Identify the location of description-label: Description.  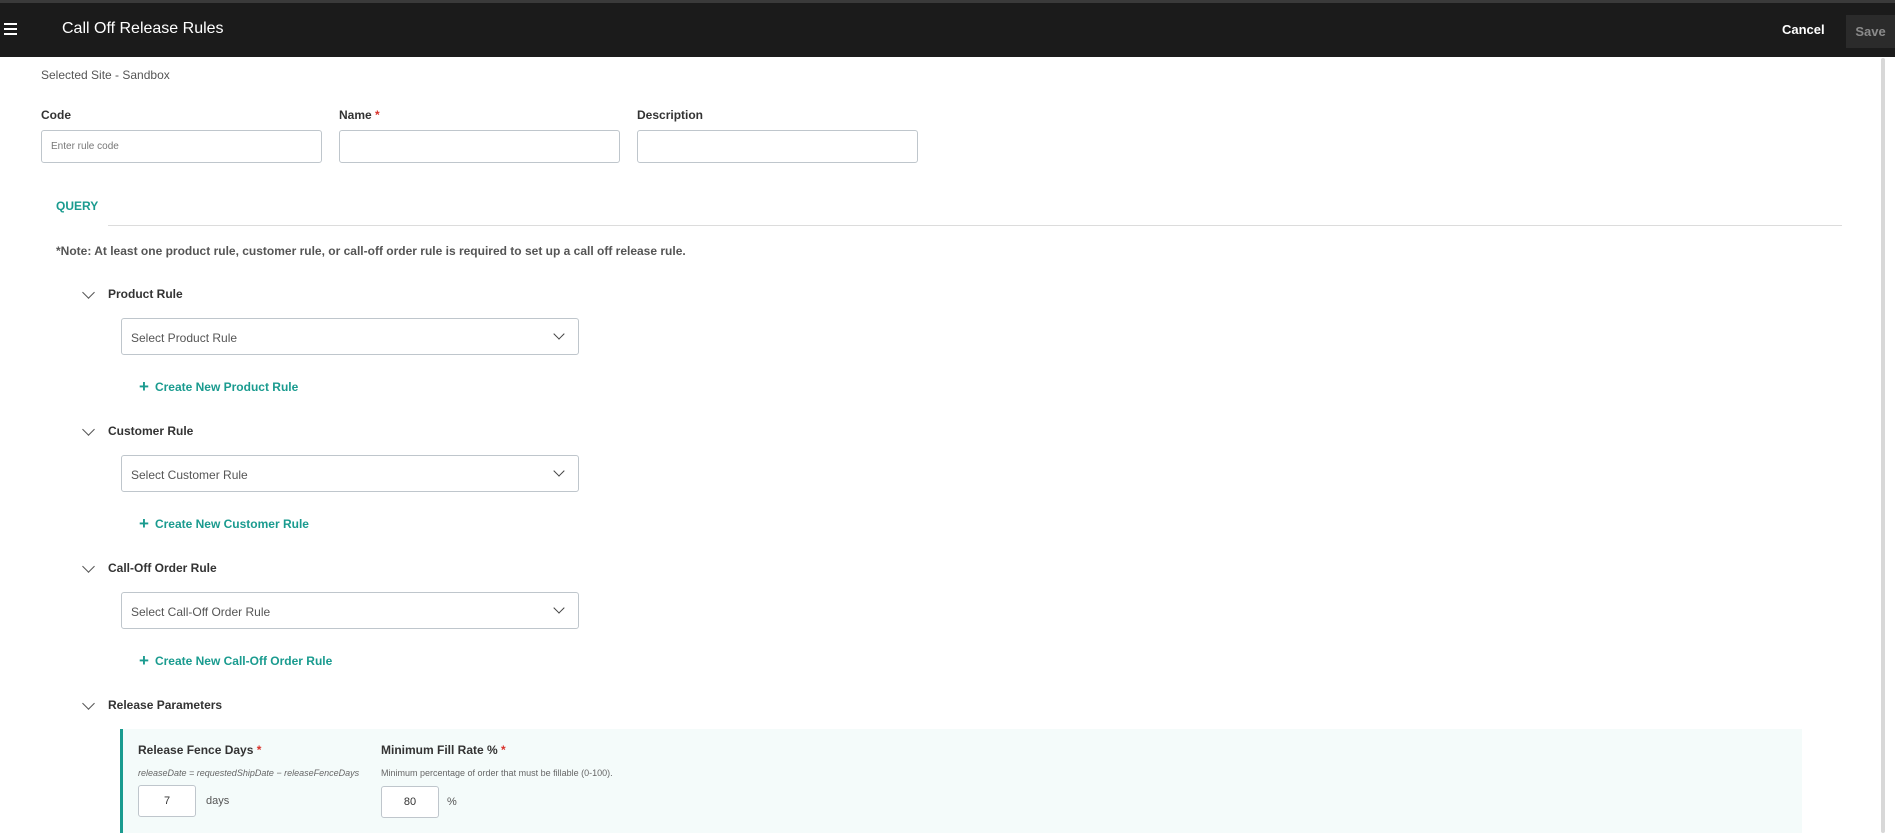
(670, 115).